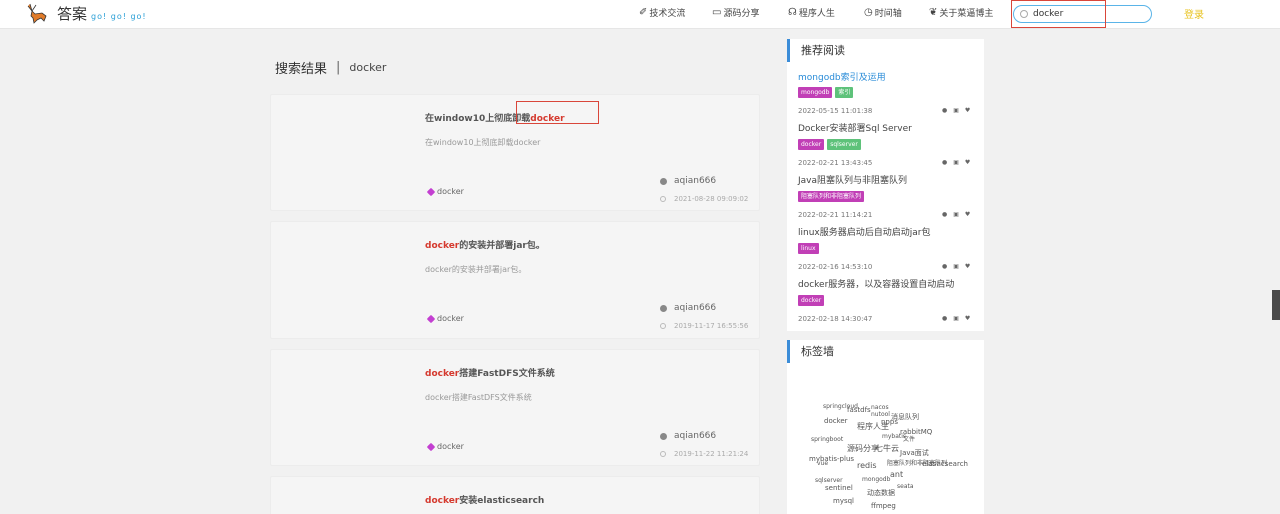 This screenshot has width=1280, height=514. What do you see at coordinates (72, 14) in the screenshot?
I see `brand-name: 答案` at bounding box center [72, 14].